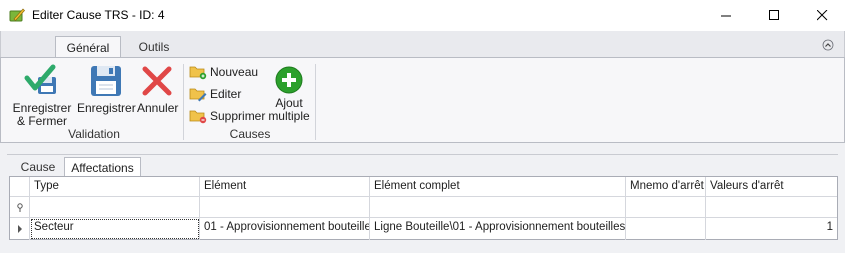  Describe the element at coordinates (154, 47) in the screenshot. I see `tab-outils: Outils` at that location.